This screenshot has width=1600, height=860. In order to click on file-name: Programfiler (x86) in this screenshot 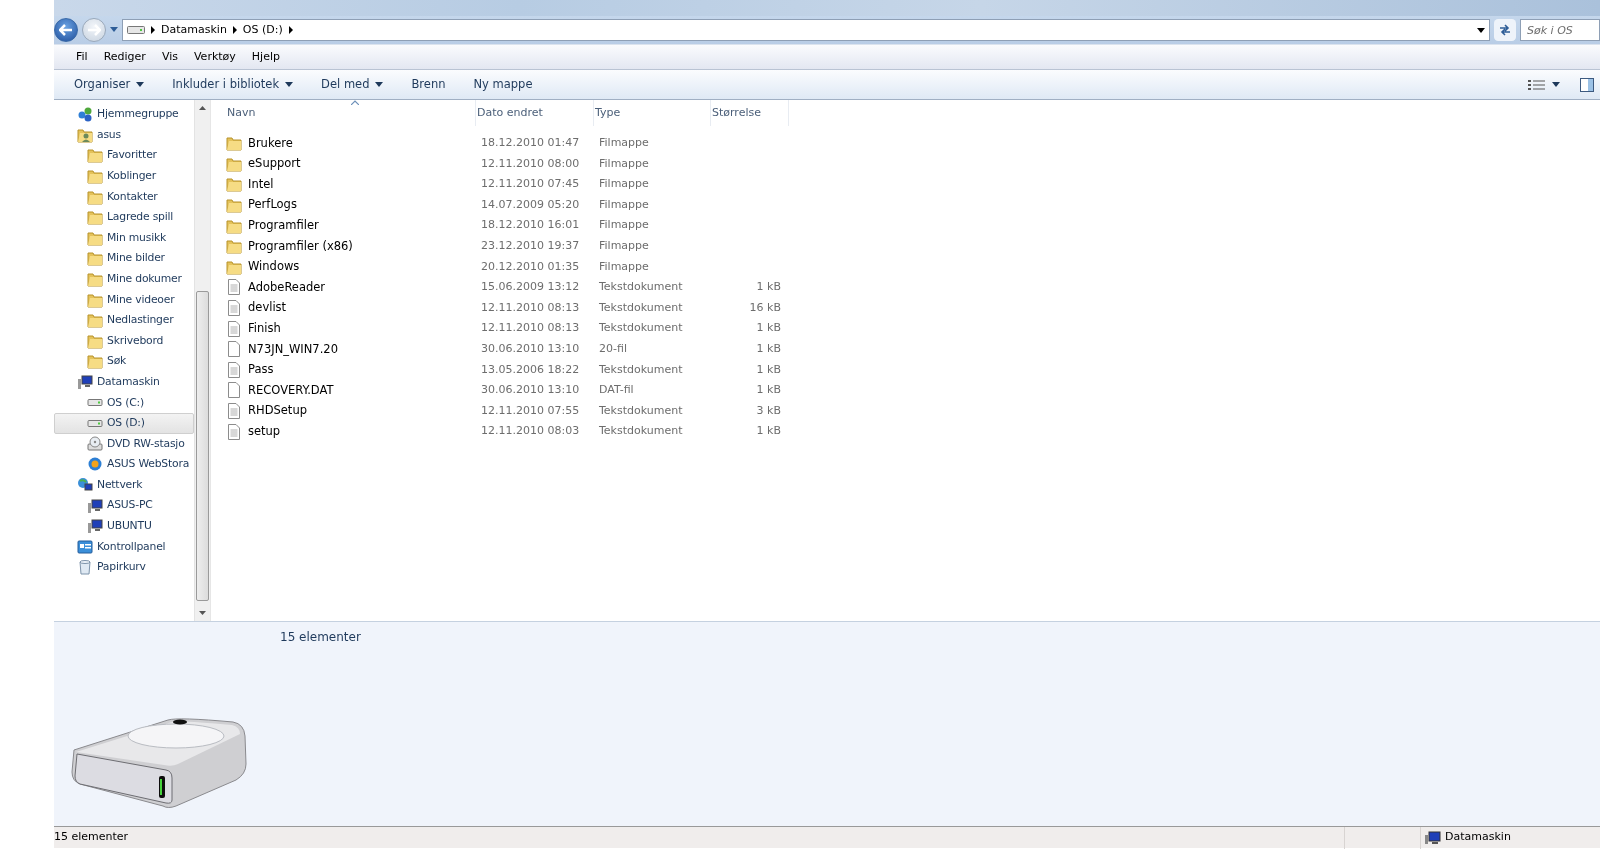, I will do `click(351, 246)`.